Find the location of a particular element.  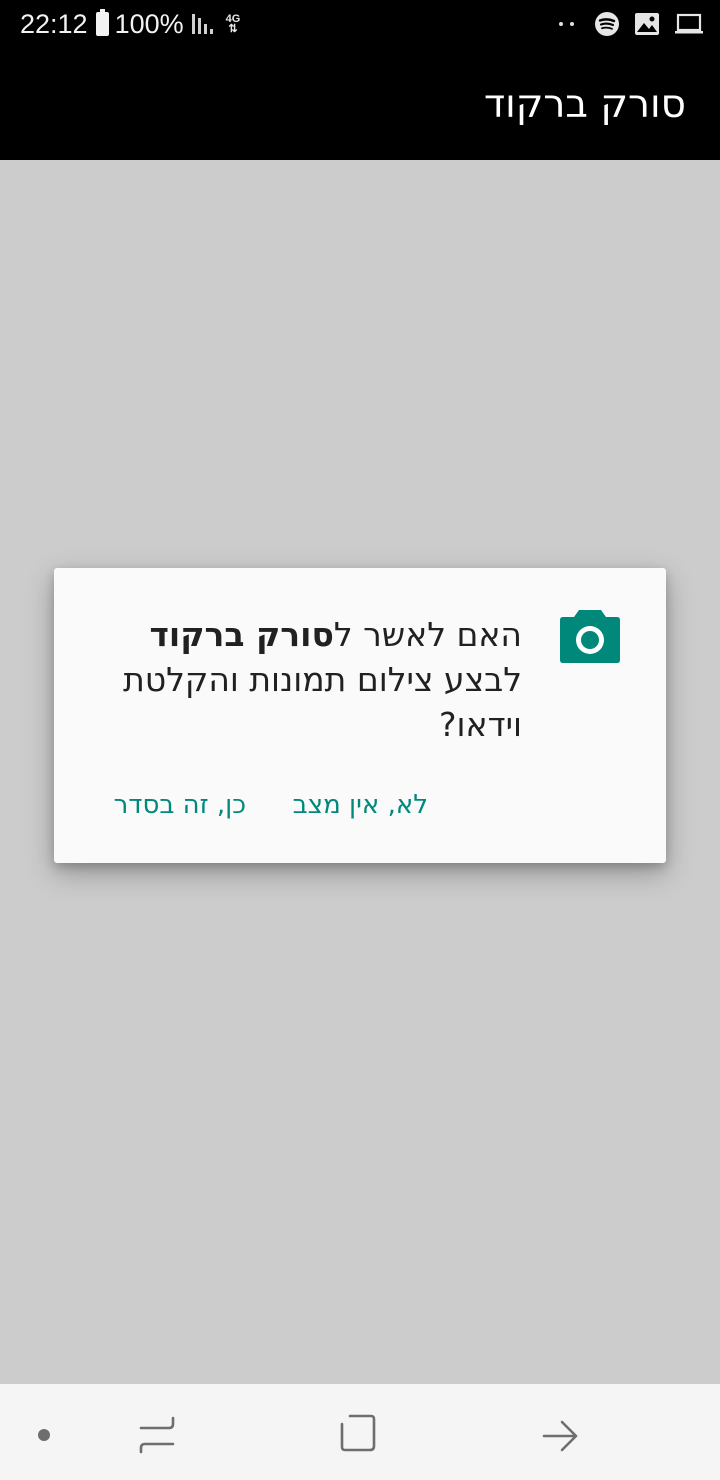

battery-icon is located at coordinates (102, 22).